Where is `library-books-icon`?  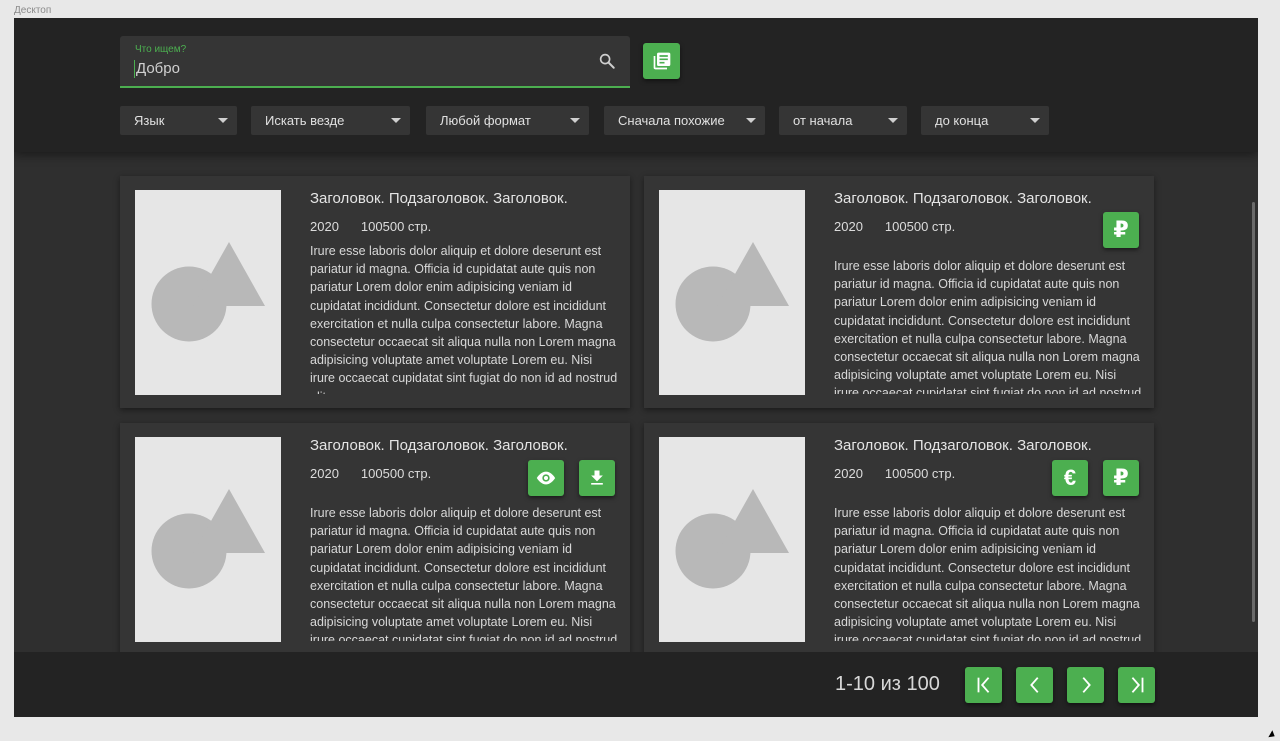 library-books-icon is located at coordinates (661, 61).